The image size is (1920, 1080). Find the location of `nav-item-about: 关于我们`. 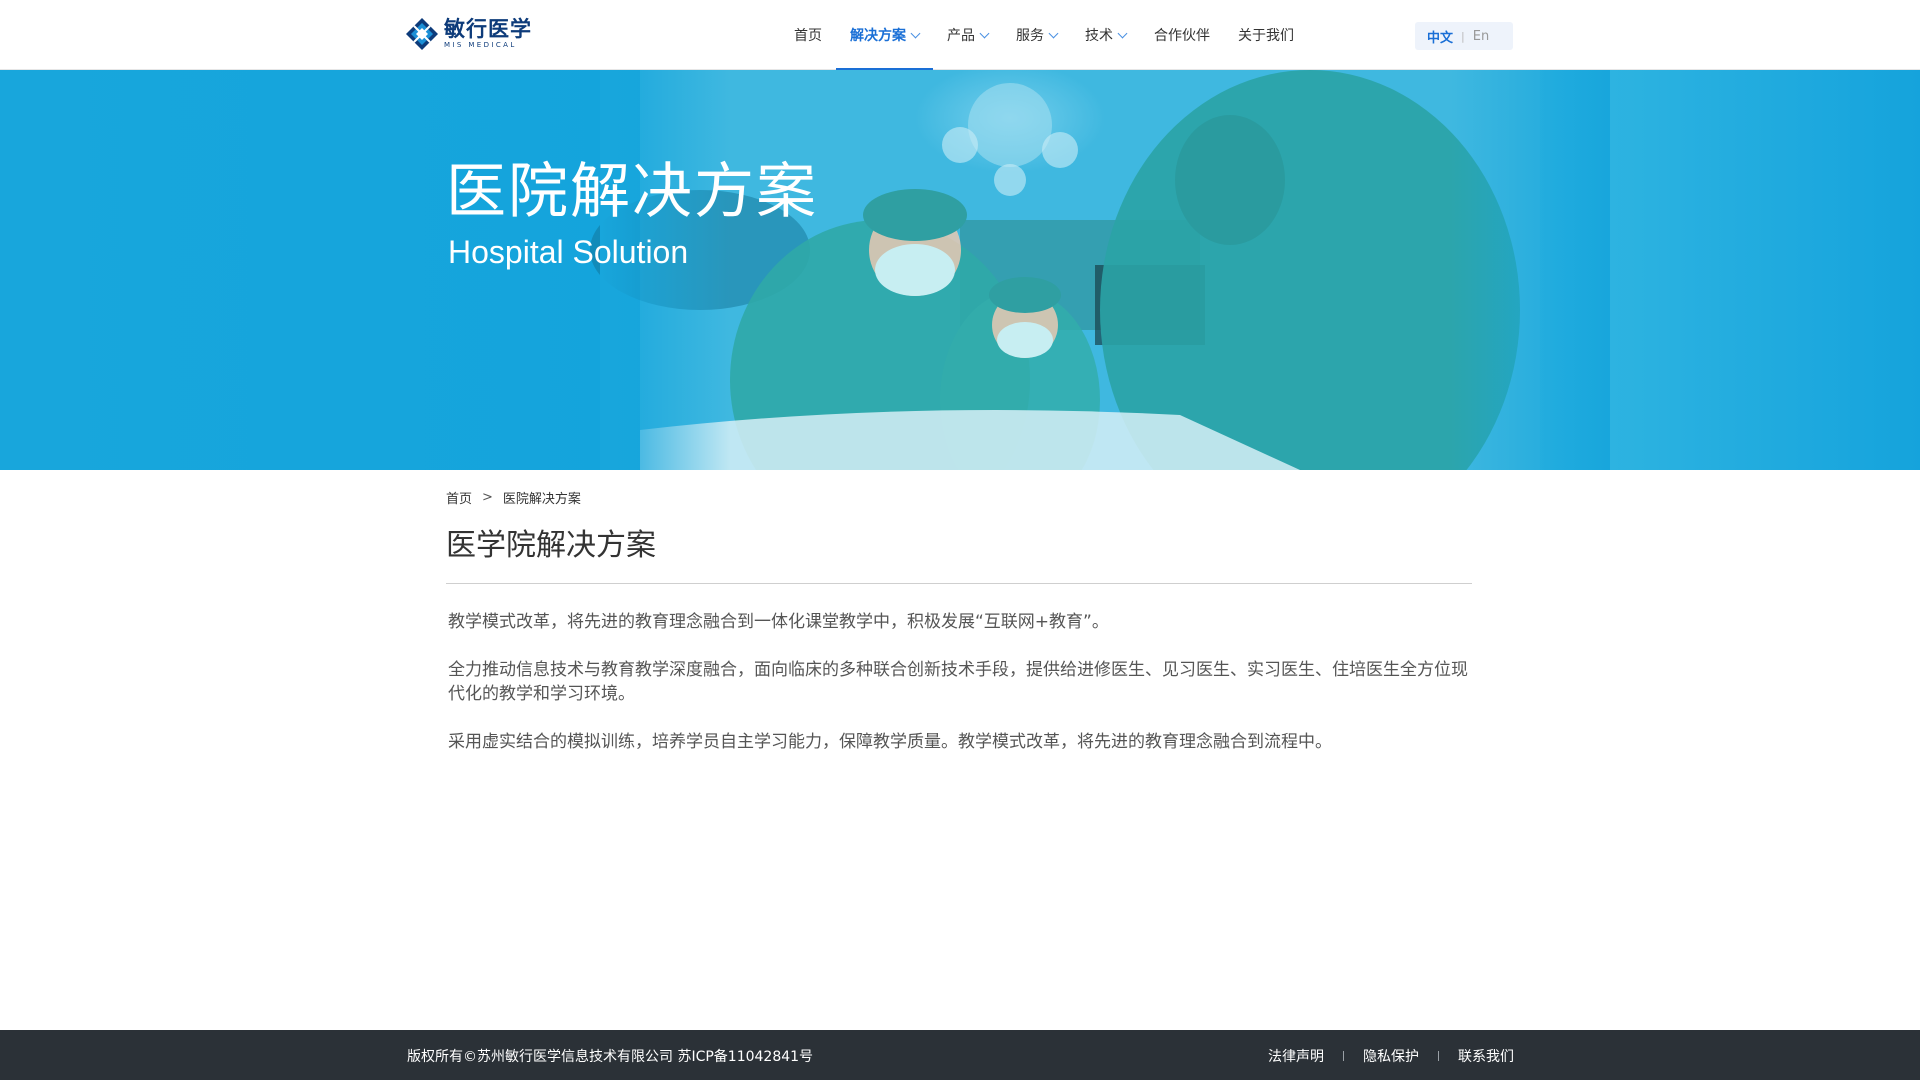

nav-item-about: 关于我们 is located at coordinates (1266, 35).